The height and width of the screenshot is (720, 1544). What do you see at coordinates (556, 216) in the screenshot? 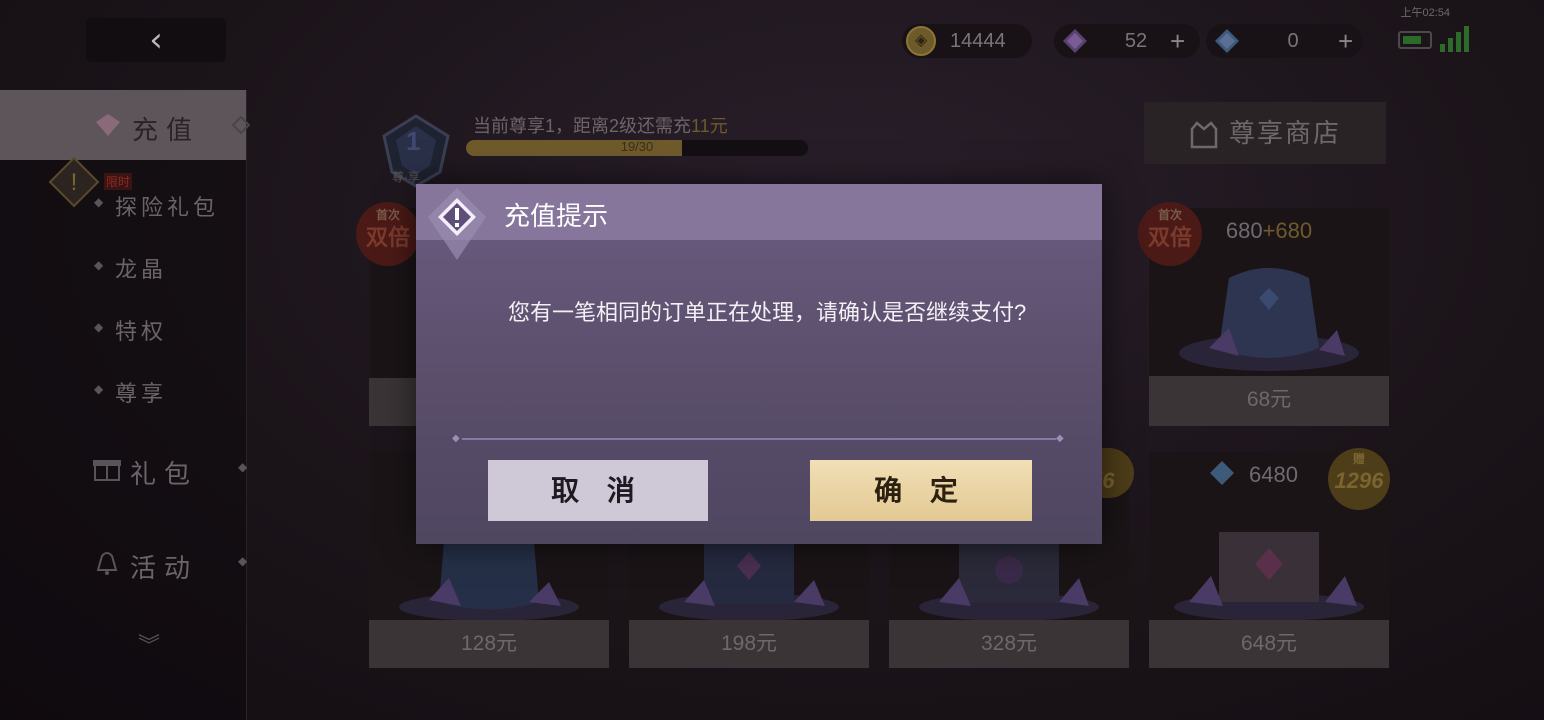
I see `dialog-title: 充值提示` at bounding box center [556, 216].